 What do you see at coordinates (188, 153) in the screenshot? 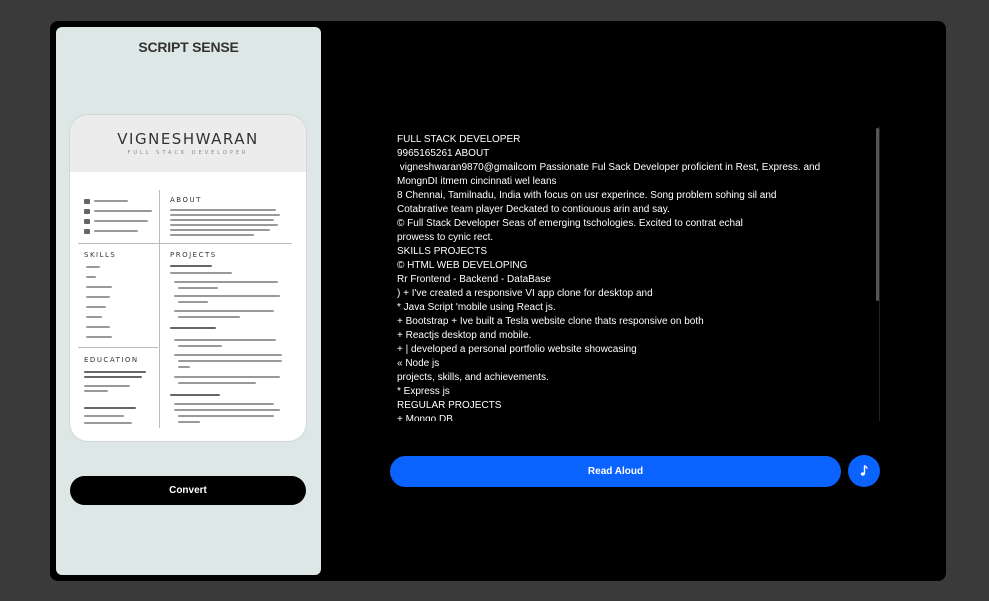
I see `resume-role: FULL STACK DEVELOPER` at bounding box center [188, 153].